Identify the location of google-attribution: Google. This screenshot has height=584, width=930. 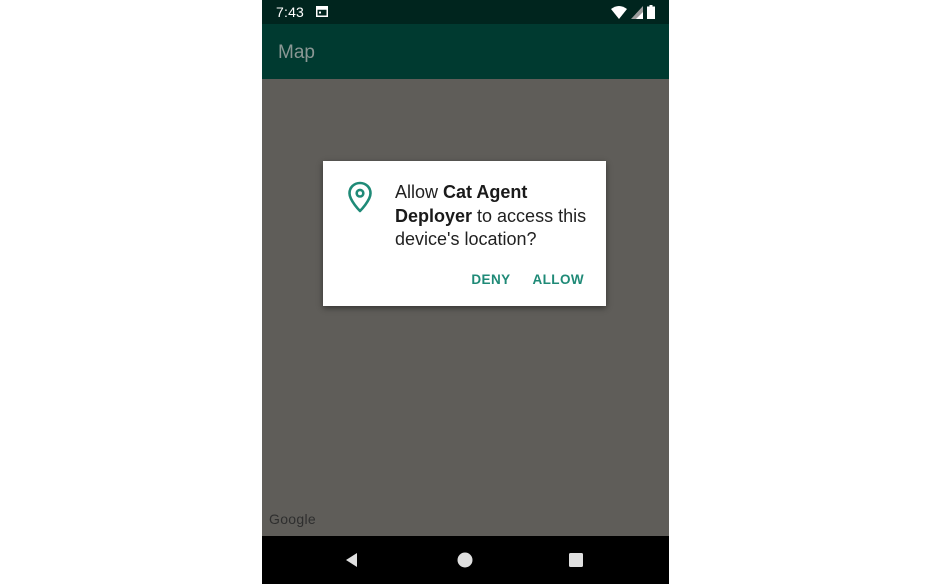
(292, 519).